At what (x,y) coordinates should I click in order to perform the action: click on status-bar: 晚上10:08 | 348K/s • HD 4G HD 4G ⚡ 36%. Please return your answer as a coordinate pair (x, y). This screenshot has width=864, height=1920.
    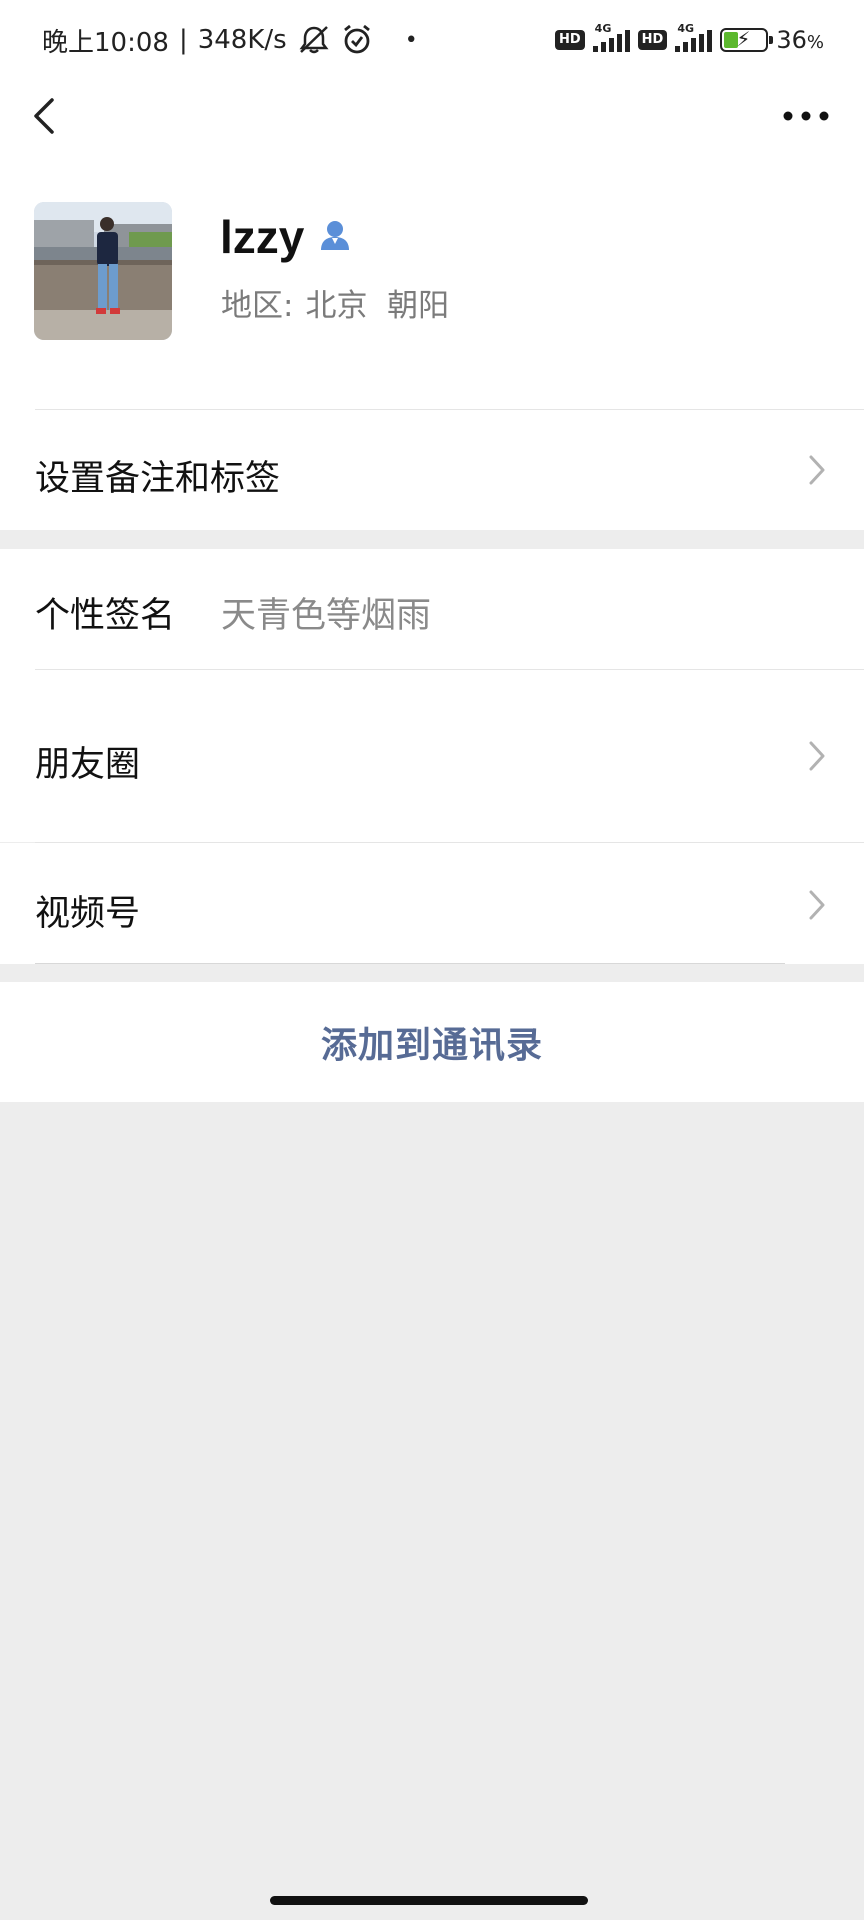
    Looking at the image, I should click on (432, 40).